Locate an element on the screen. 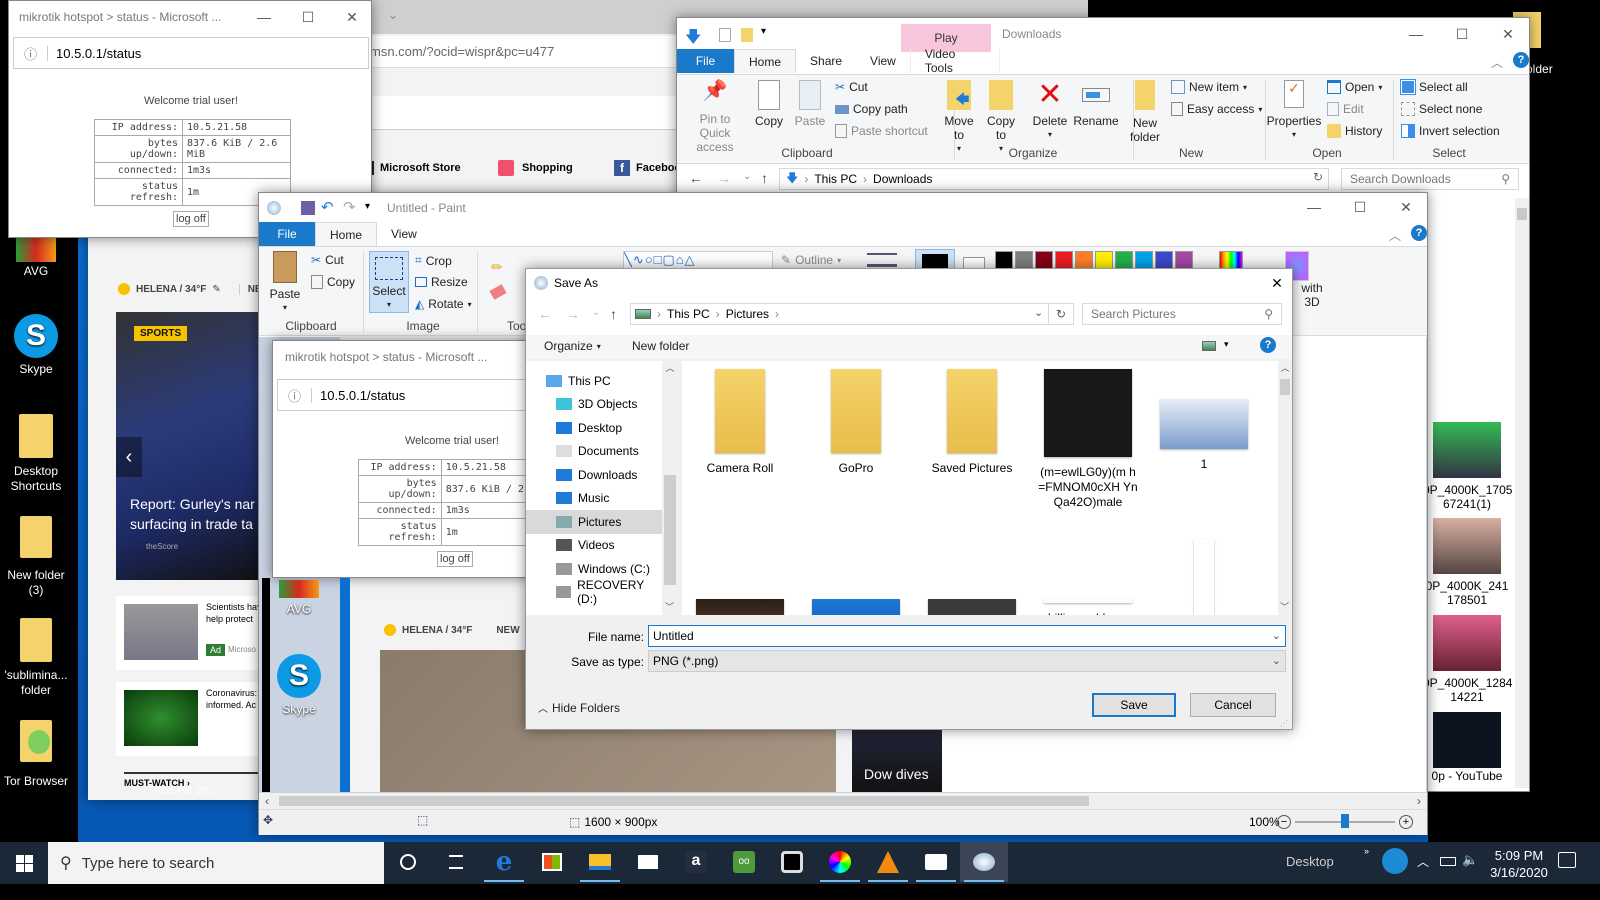 The height and width of the screenshot is (900, 1600). address-dropdown-button: ⌄ is located at coordinates (1038, 312).